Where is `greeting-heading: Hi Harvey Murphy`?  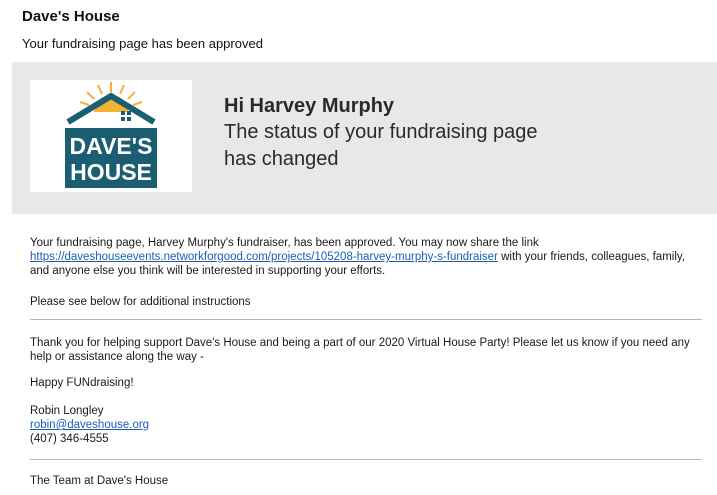 greeting-heading: Hi Harvey Murphy is located at coordinates (309, 106).